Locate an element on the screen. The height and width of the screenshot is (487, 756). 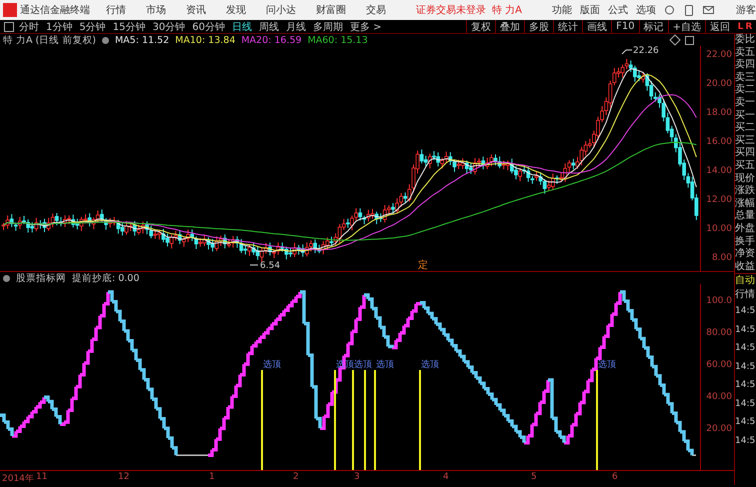
period-tab: 60分钟 is located at coordinates (208, 27).